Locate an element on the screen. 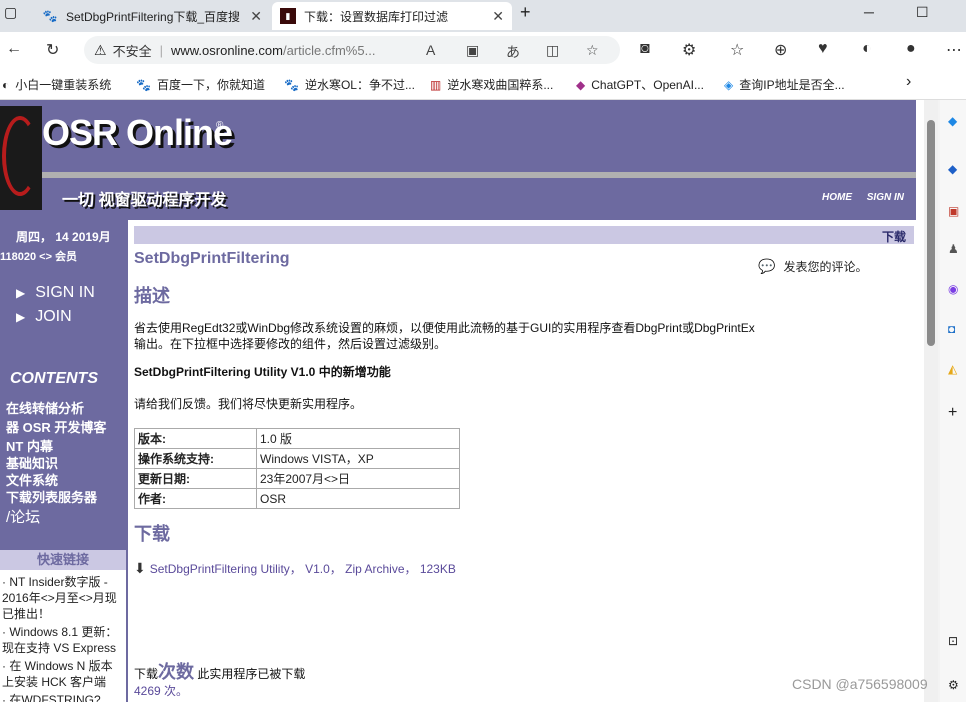 This screenshot has height=702, width=966. add-icon: + is located at coordinates (952, 413).